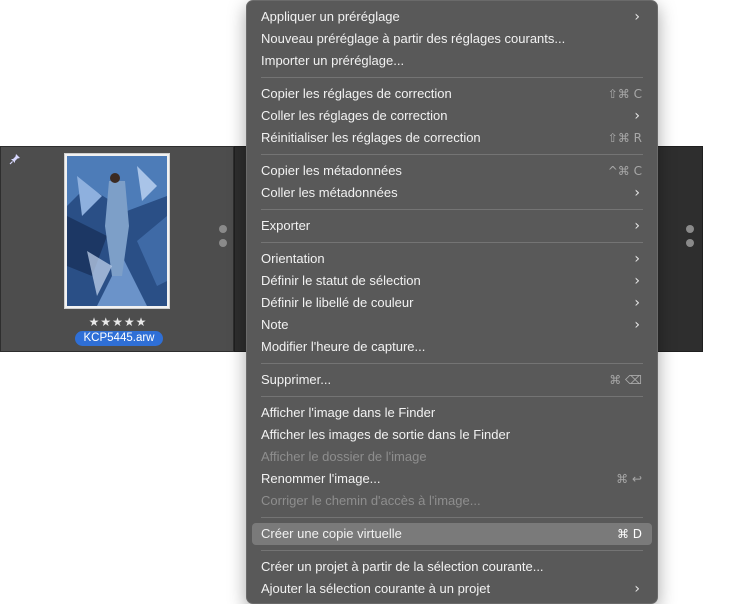 The height and width of the screenshot is (604, 748). What do you see at coordinates (356, 93) in the screenshot?
I see `menu-item-label: Copier les réglages de correction` at bounding box center [356, 93].